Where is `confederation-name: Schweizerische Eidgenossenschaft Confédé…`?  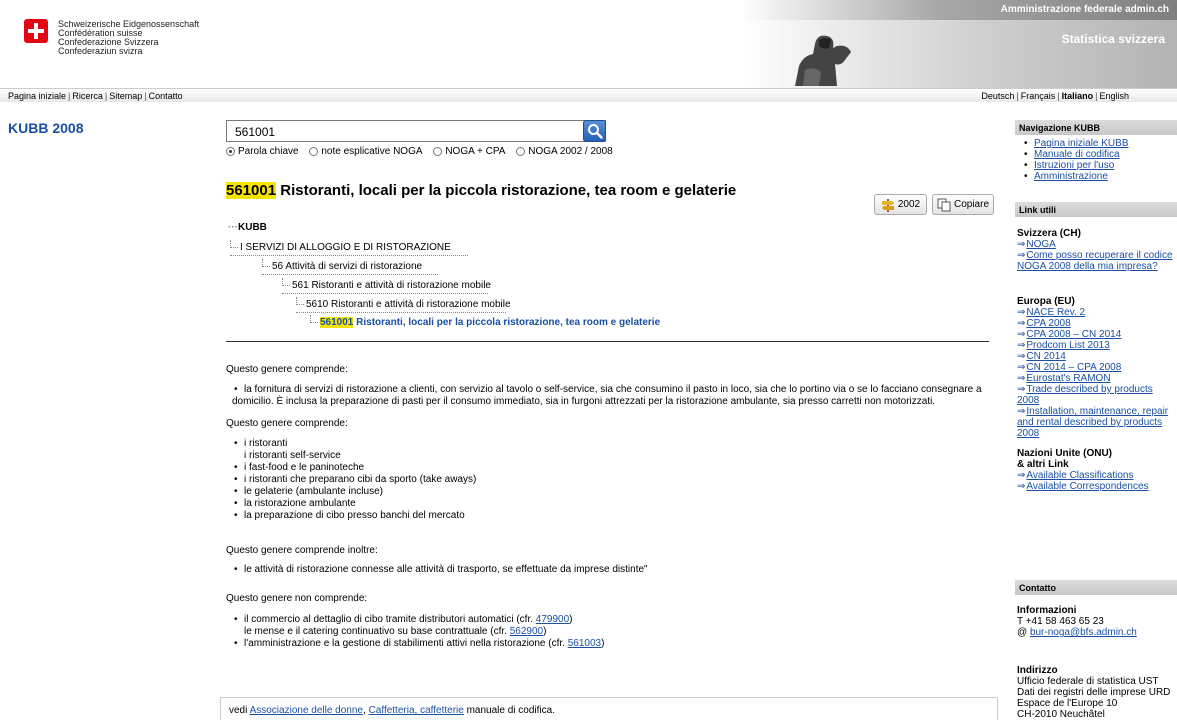
confederation-name: Schweizerische Eidgenossenschaft Confédé… is located at coordinates (129, 37).